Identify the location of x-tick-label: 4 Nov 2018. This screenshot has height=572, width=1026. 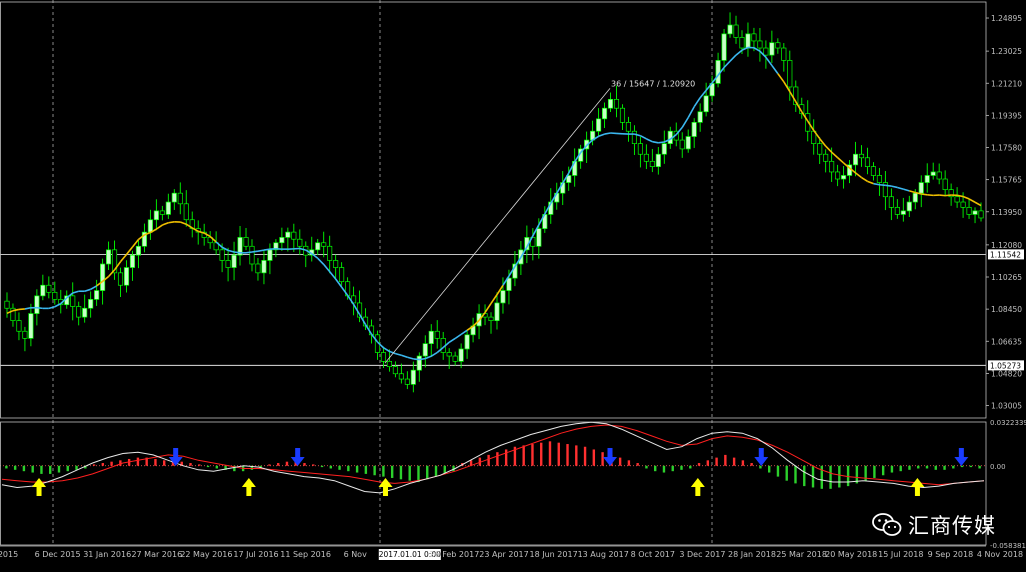
(1000, 554).